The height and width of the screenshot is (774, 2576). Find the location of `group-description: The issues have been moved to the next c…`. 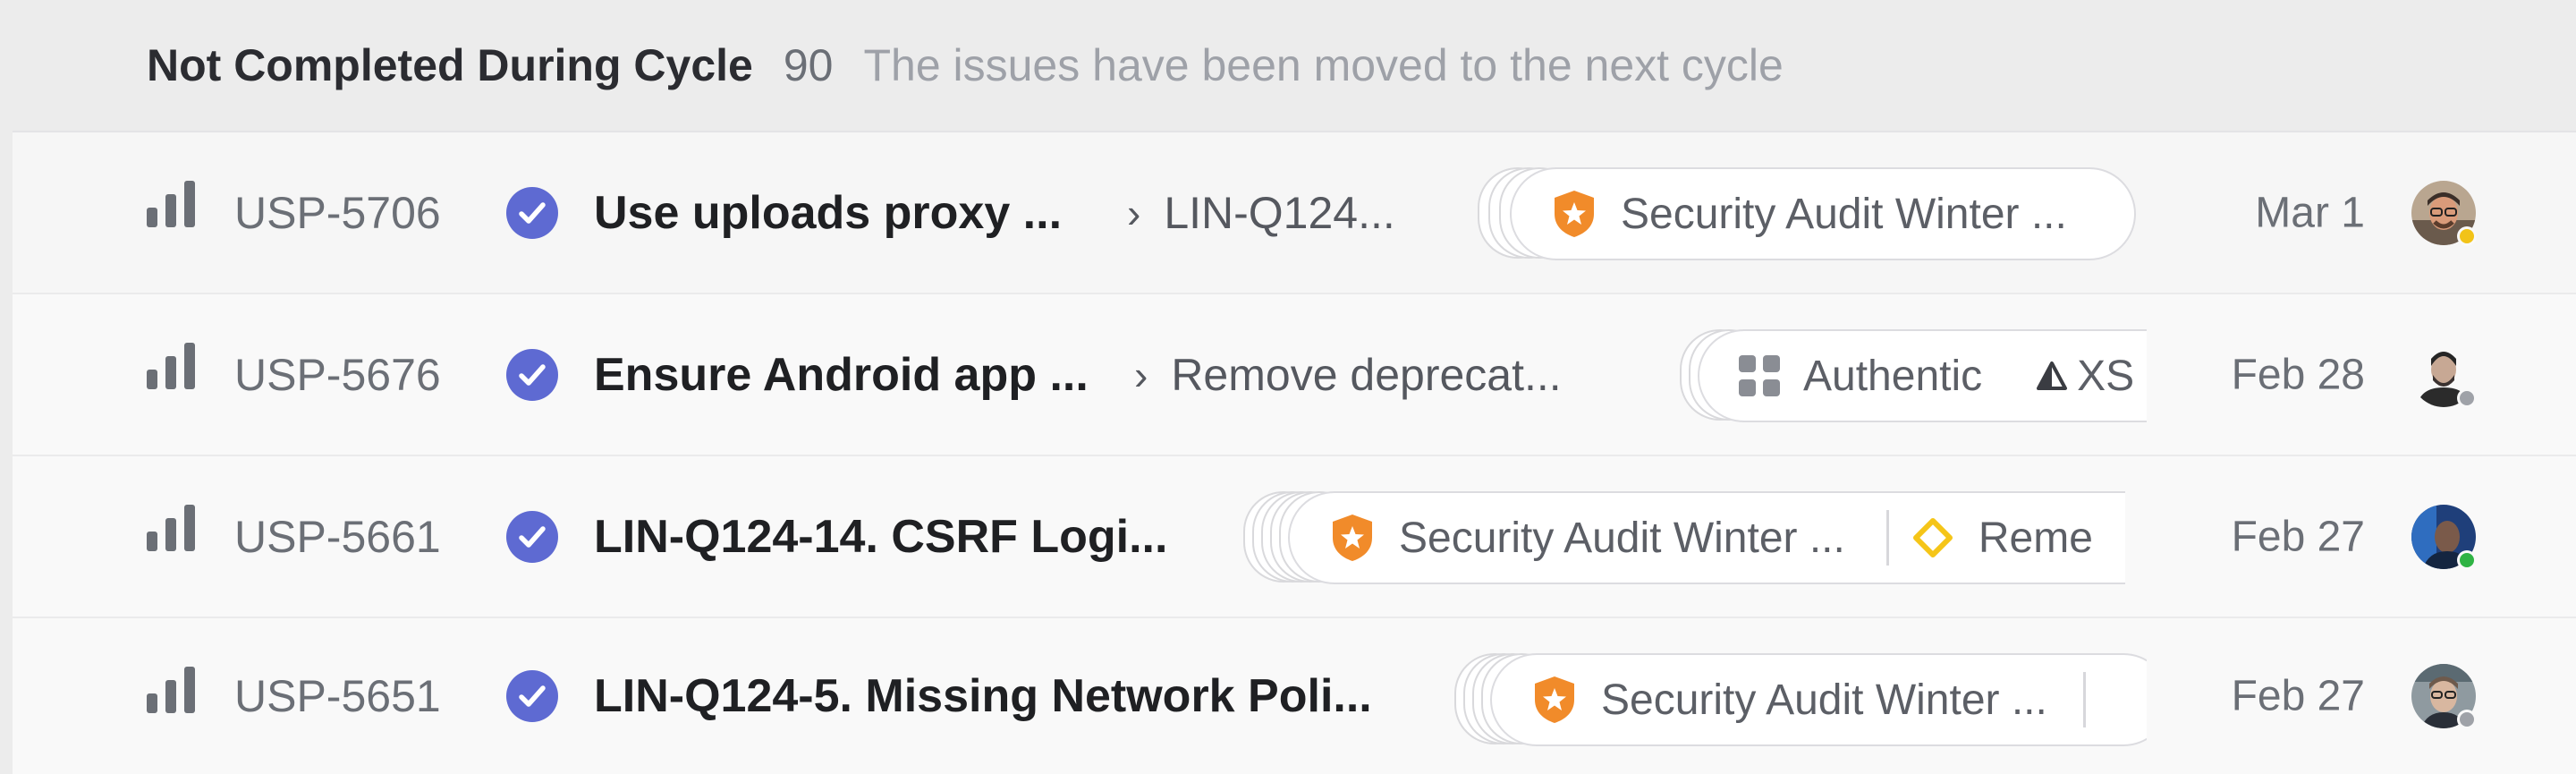

group-description: The issues have been moved to the next c… is located at coordinates (1323, 65).